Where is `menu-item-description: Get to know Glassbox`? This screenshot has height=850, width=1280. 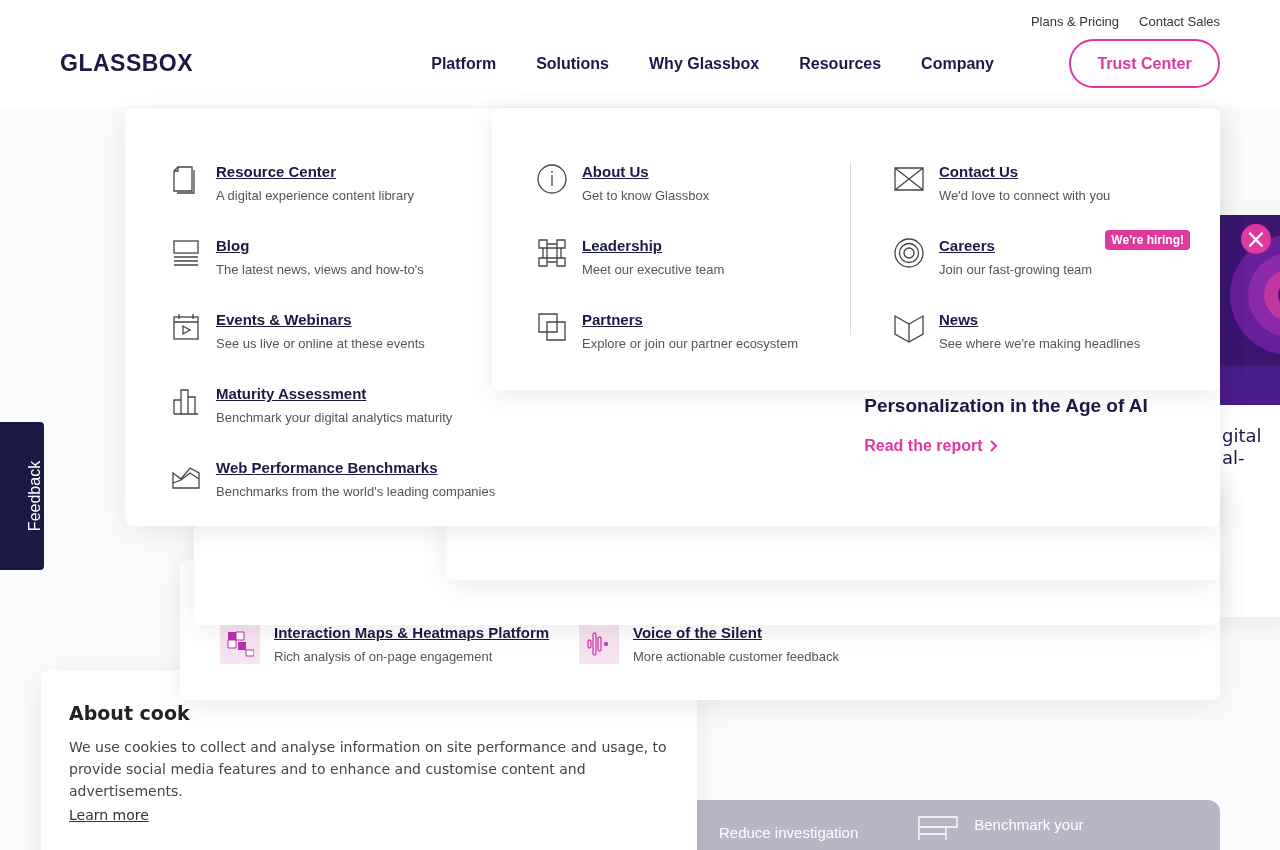
menu-item-description: Get to know Glassbox is located at coordinates (646, 195).